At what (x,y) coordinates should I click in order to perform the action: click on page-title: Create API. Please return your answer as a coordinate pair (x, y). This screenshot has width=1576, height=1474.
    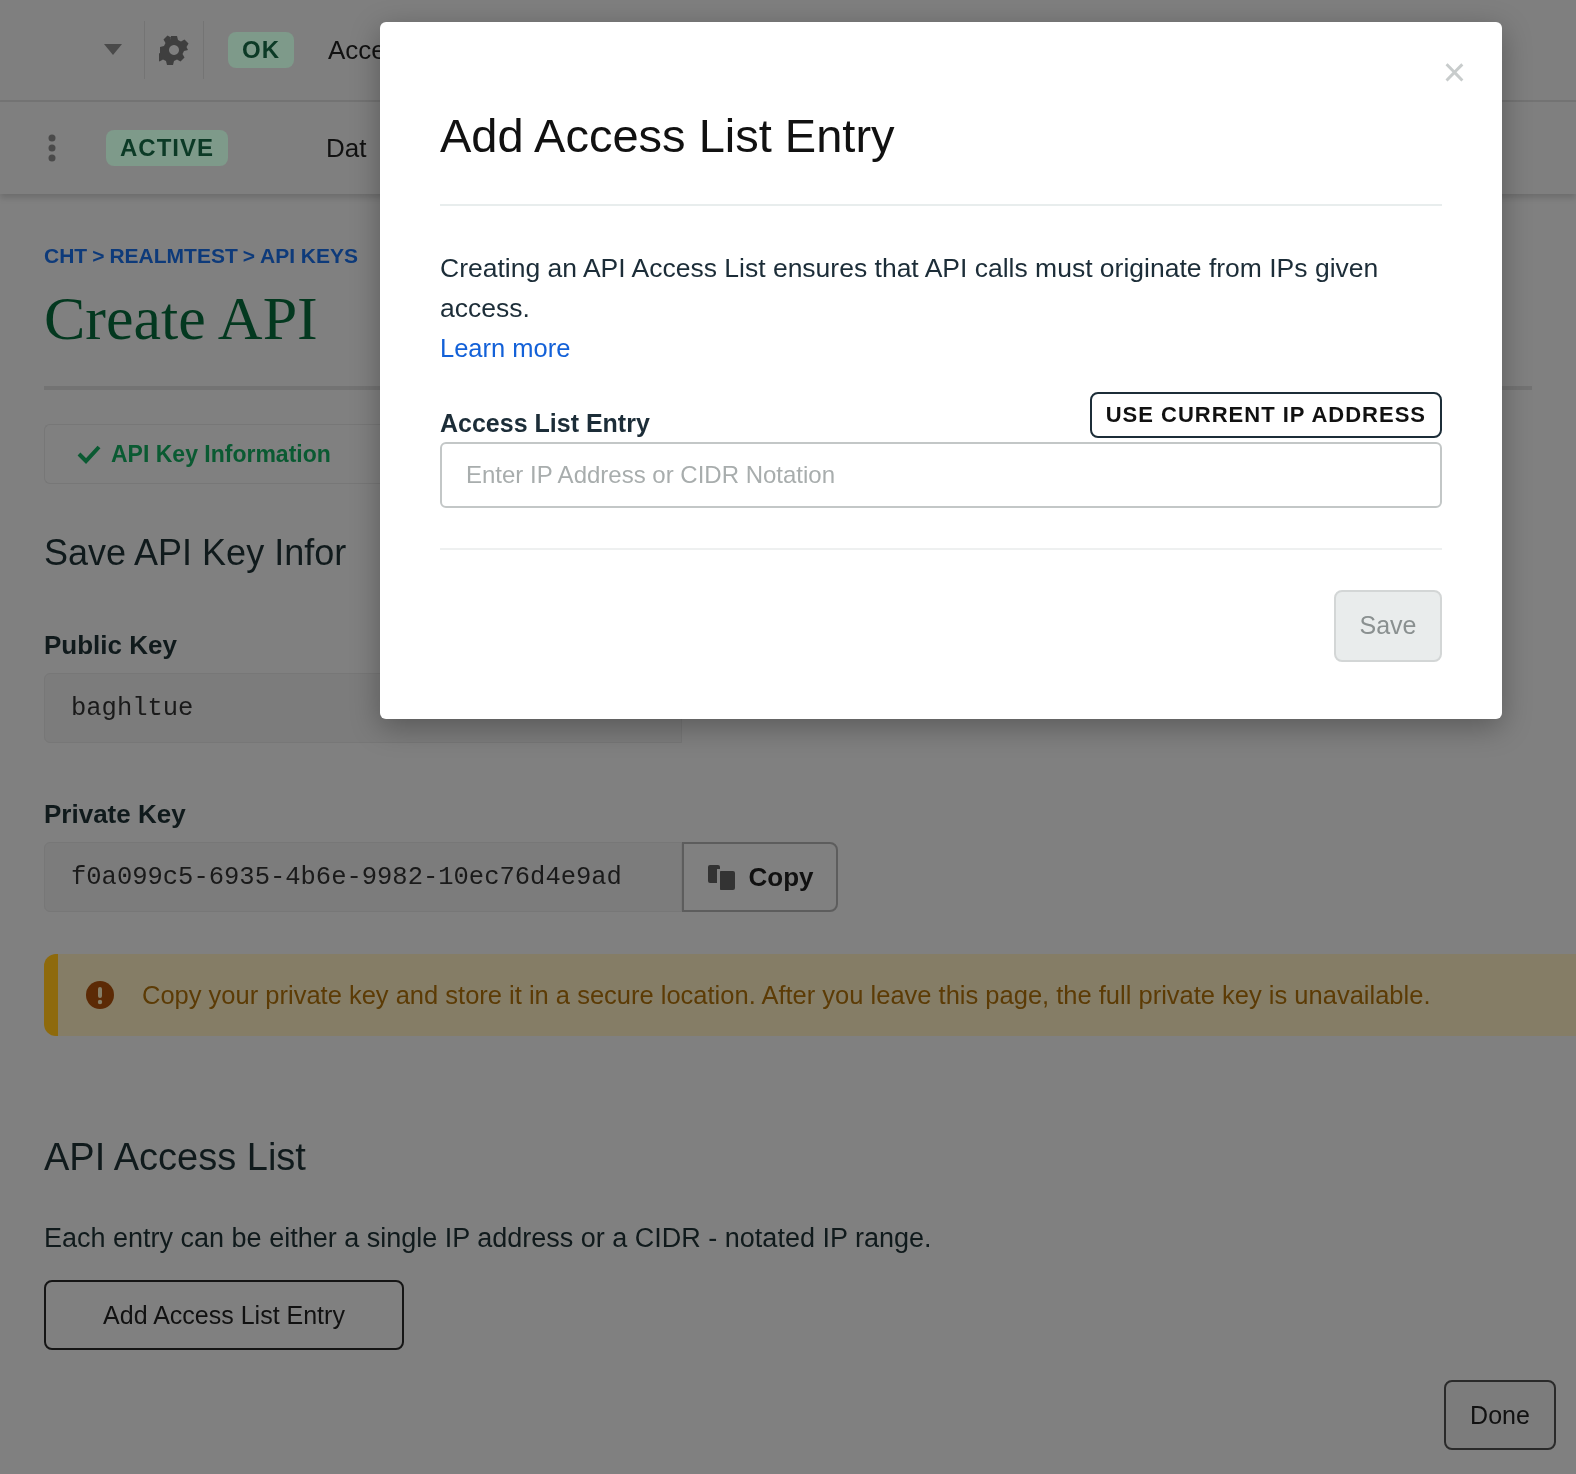
    Looking at the image, I should click on (181, 318).